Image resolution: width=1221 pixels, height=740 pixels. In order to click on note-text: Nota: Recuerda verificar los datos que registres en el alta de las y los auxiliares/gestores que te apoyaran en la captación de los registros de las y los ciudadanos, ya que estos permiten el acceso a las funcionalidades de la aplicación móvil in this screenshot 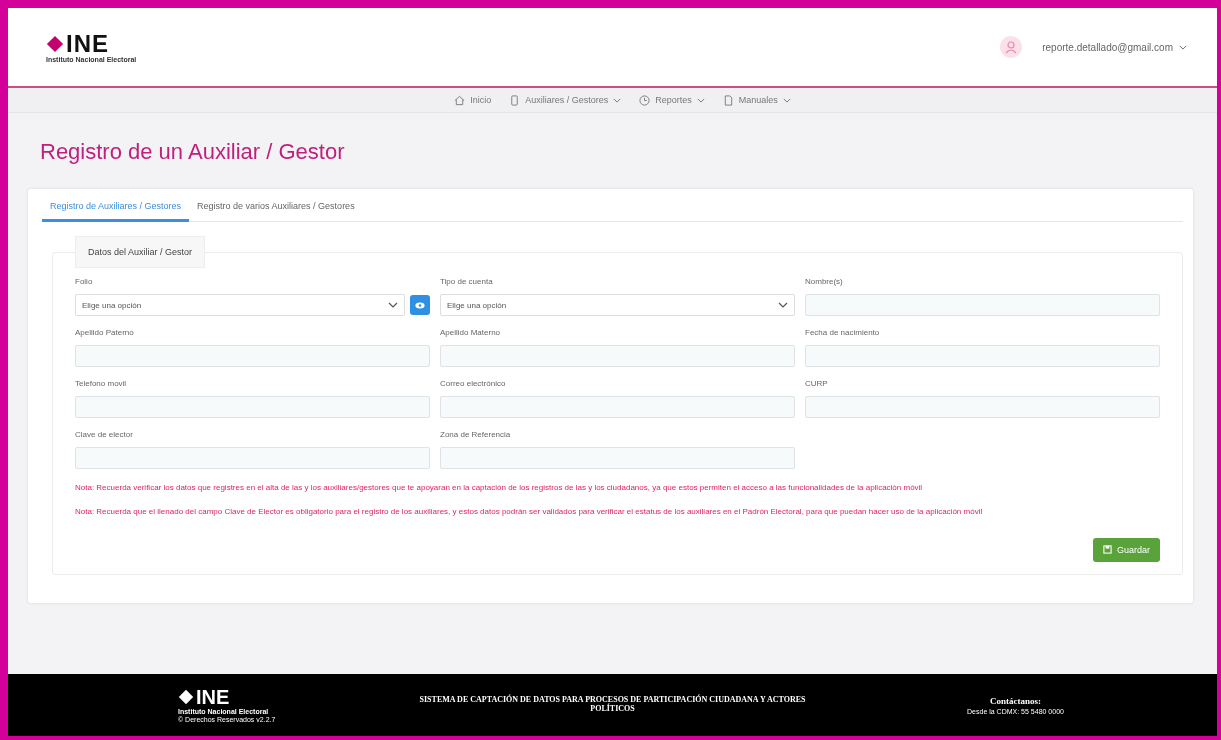, I will do `click(499, 488)`.